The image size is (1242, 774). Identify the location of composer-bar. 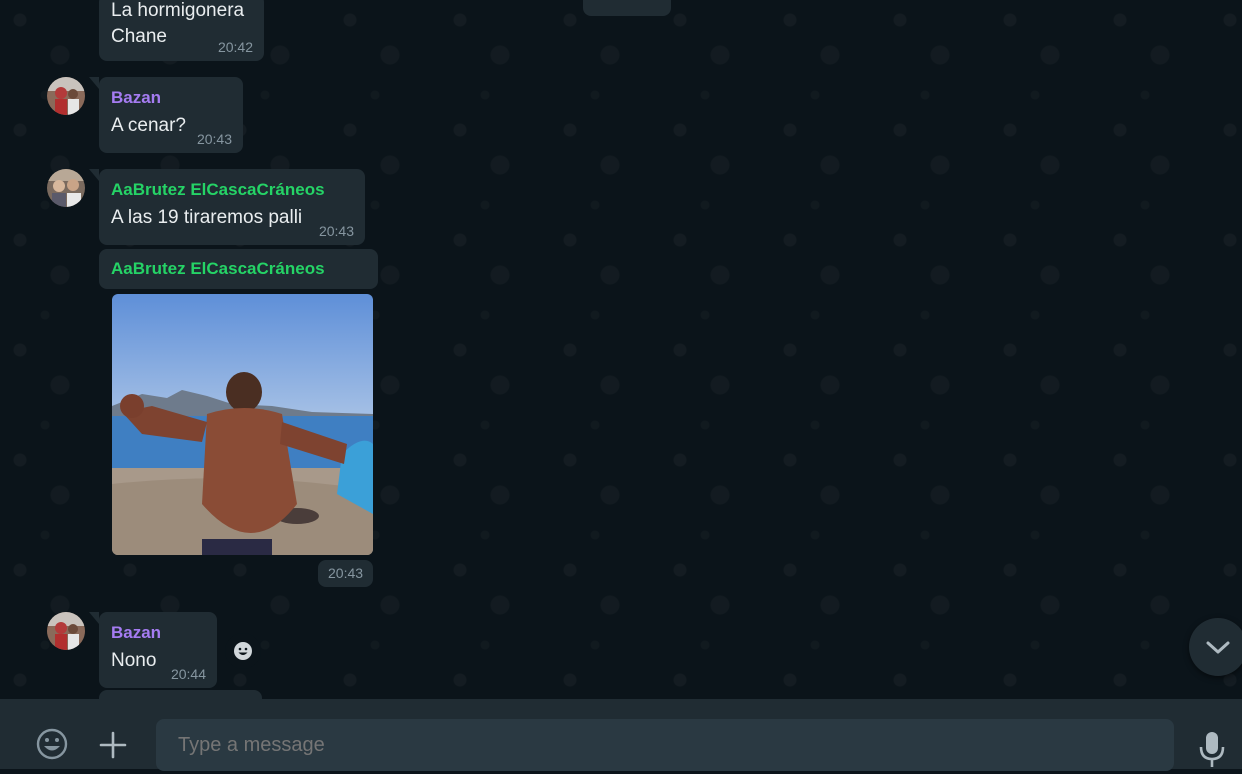
(621, 735).